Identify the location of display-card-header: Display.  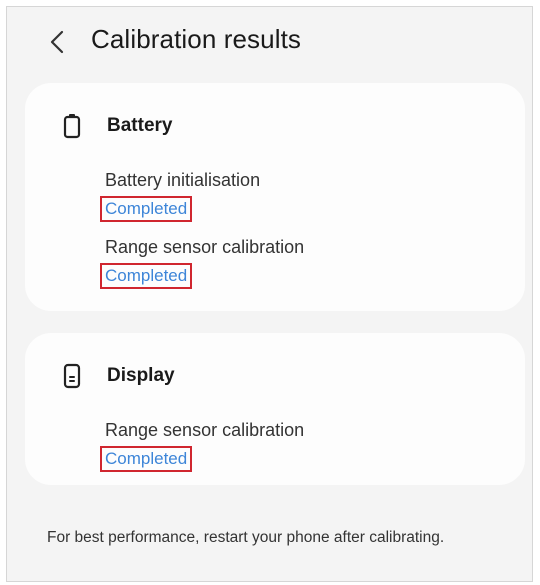
(118, 376).